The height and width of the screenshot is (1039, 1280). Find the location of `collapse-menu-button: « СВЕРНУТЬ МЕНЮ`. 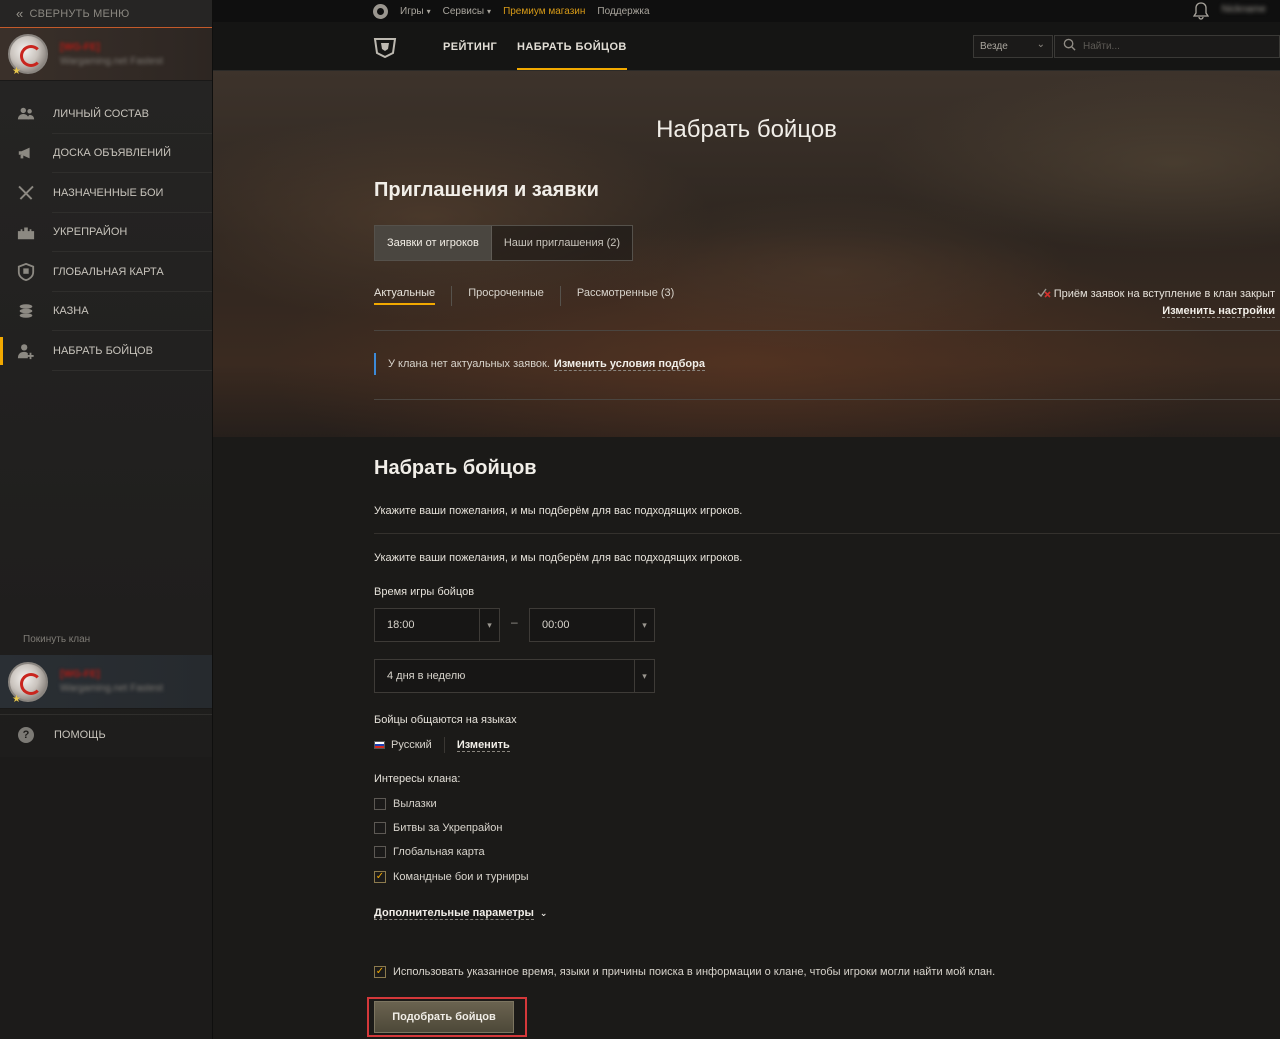

collapse-menu-button: « СВЕРНУТЬ МЕНЮ is located at coordinates (106, 13).